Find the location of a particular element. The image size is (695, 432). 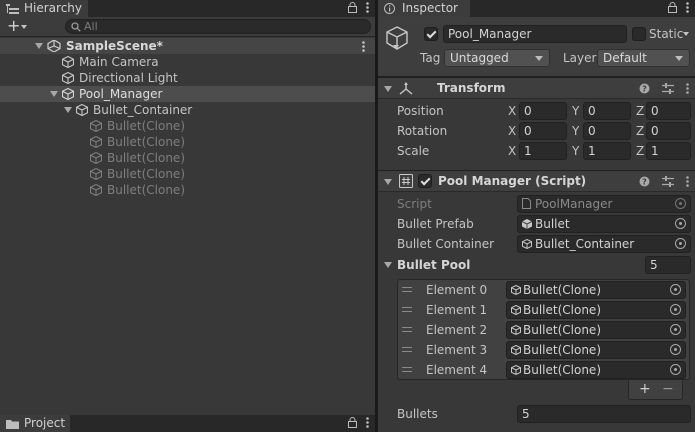

tab-hierarchy: Hierarchy is located at coordinates (44, 8).